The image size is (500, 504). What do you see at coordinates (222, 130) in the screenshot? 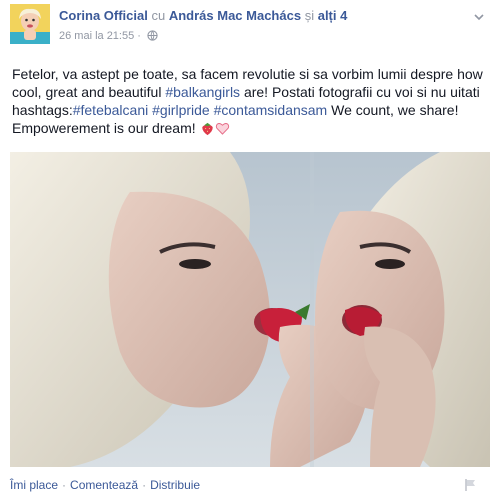
I see `heart-emoji-icon` at bounding box center [222, 130].